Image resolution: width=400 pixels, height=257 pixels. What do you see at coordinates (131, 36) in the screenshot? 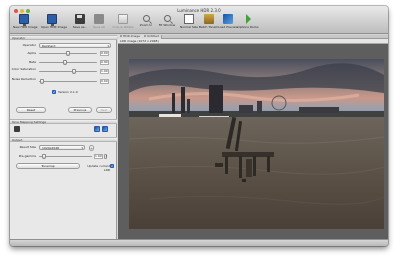
I see `tab-hdr-image-label: HDR Image` at bounding box center [131, 36].